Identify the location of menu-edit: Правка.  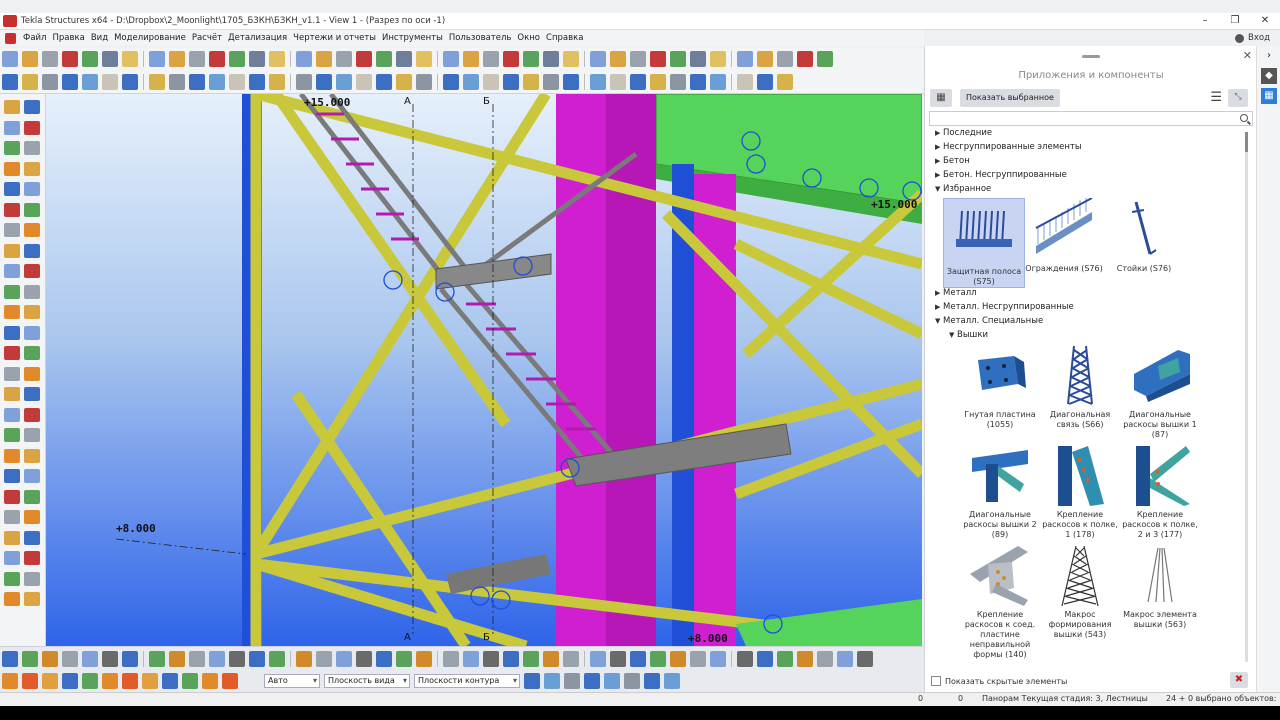
(68, 38).